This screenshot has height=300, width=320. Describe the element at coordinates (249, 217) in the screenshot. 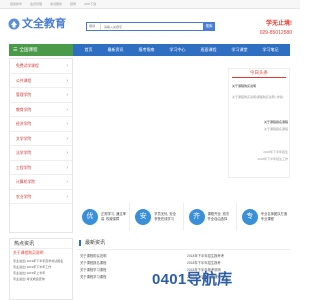

I see `feature-professional-icon: 专` at that location.